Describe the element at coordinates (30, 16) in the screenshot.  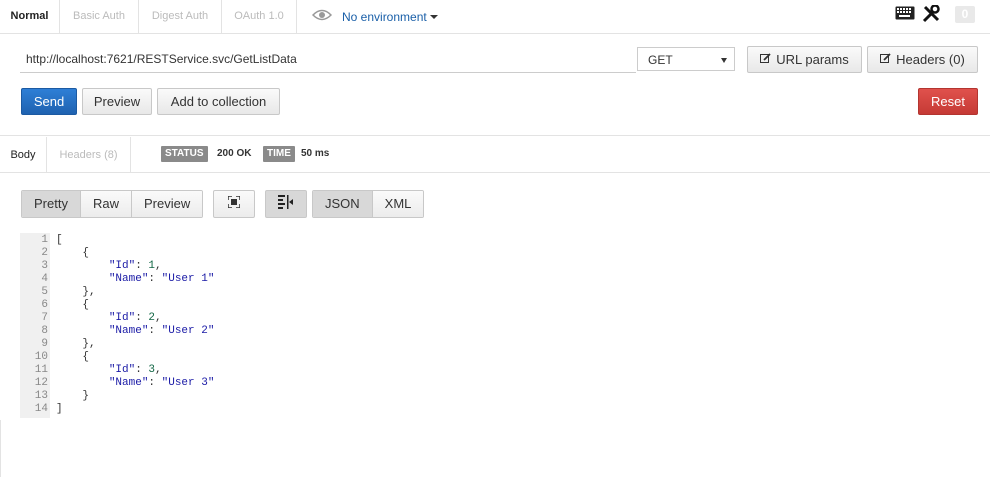
I see `tab-normal: Normal` at that location.